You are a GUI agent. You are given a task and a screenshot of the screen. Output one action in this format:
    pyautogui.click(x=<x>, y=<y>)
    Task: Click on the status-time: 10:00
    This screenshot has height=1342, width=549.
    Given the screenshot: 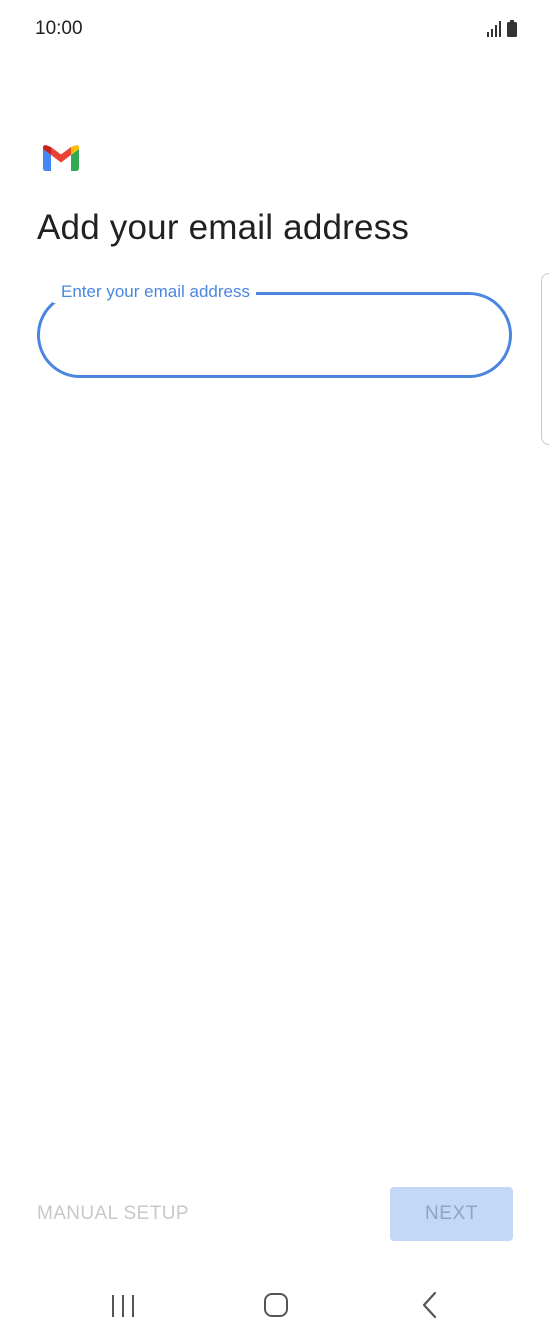 What is the action you would take?
    pyautogui.click(x=59, y=28)
    